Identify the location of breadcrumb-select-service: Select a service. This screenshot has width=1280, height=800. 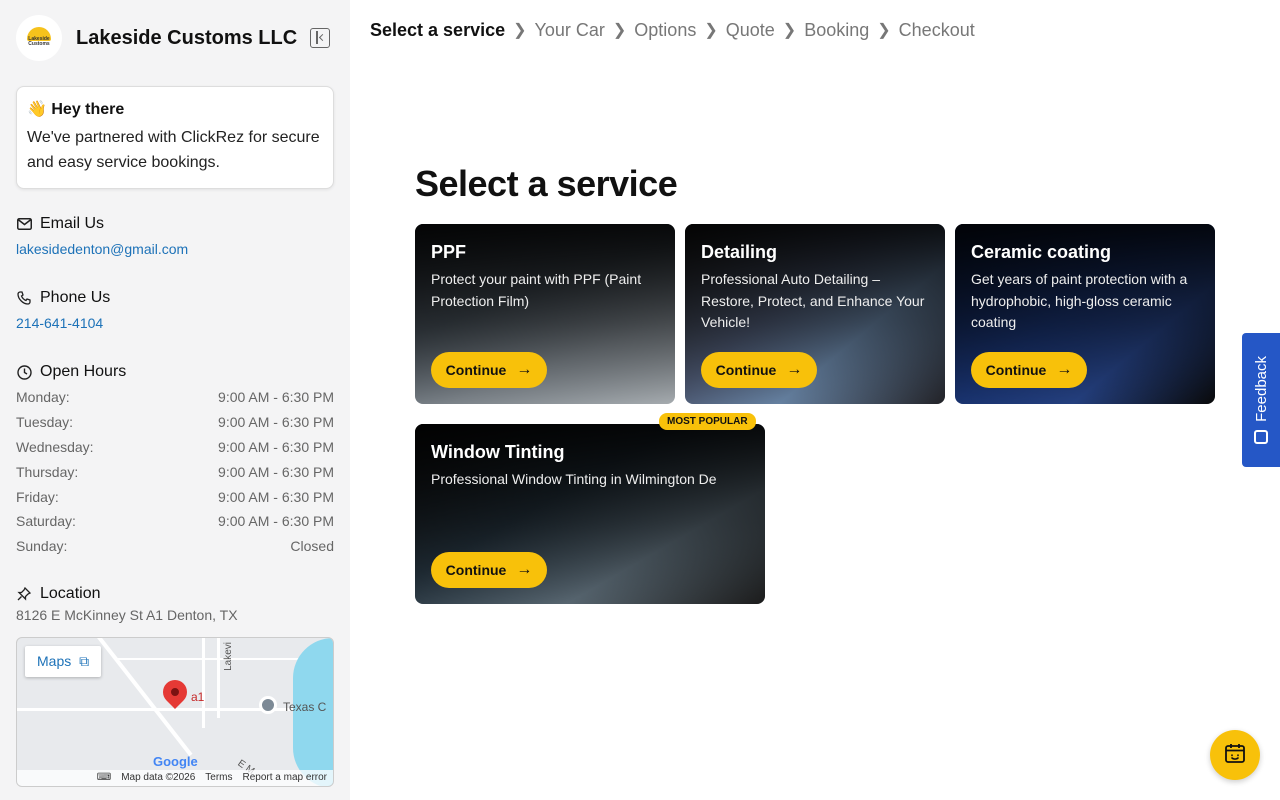
(437, 30).